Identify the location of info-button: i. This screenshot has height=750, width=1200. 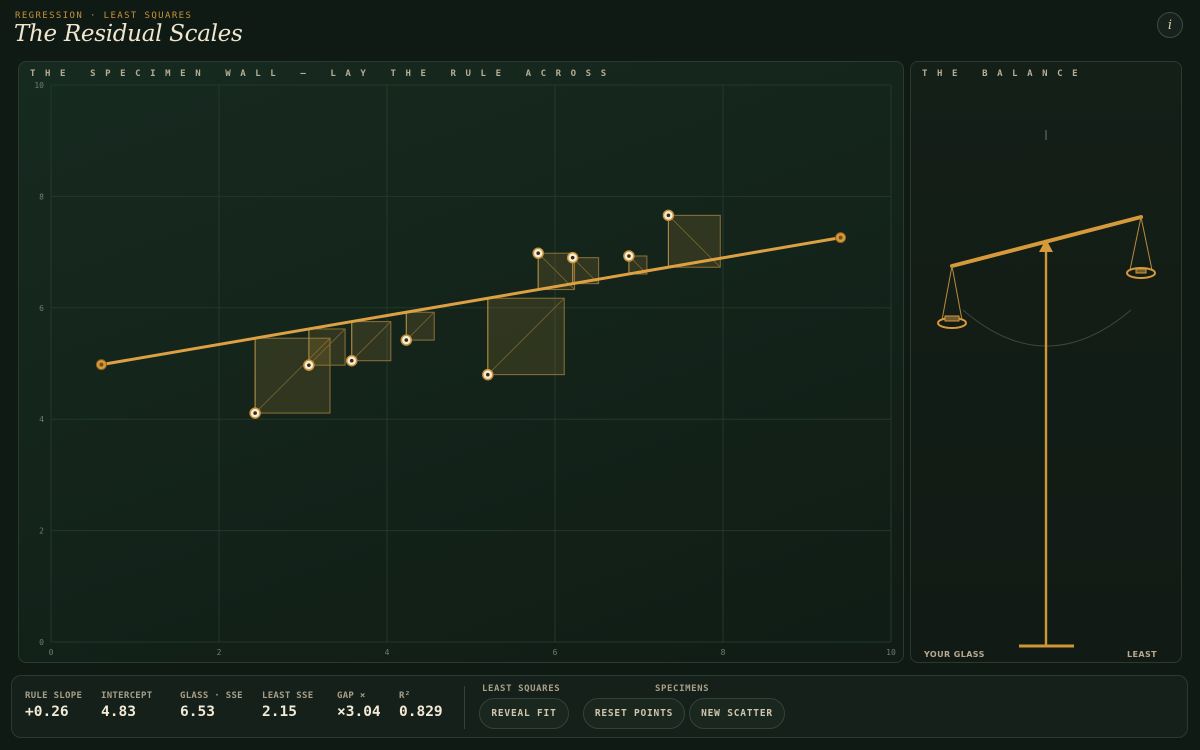
(1170, 25).